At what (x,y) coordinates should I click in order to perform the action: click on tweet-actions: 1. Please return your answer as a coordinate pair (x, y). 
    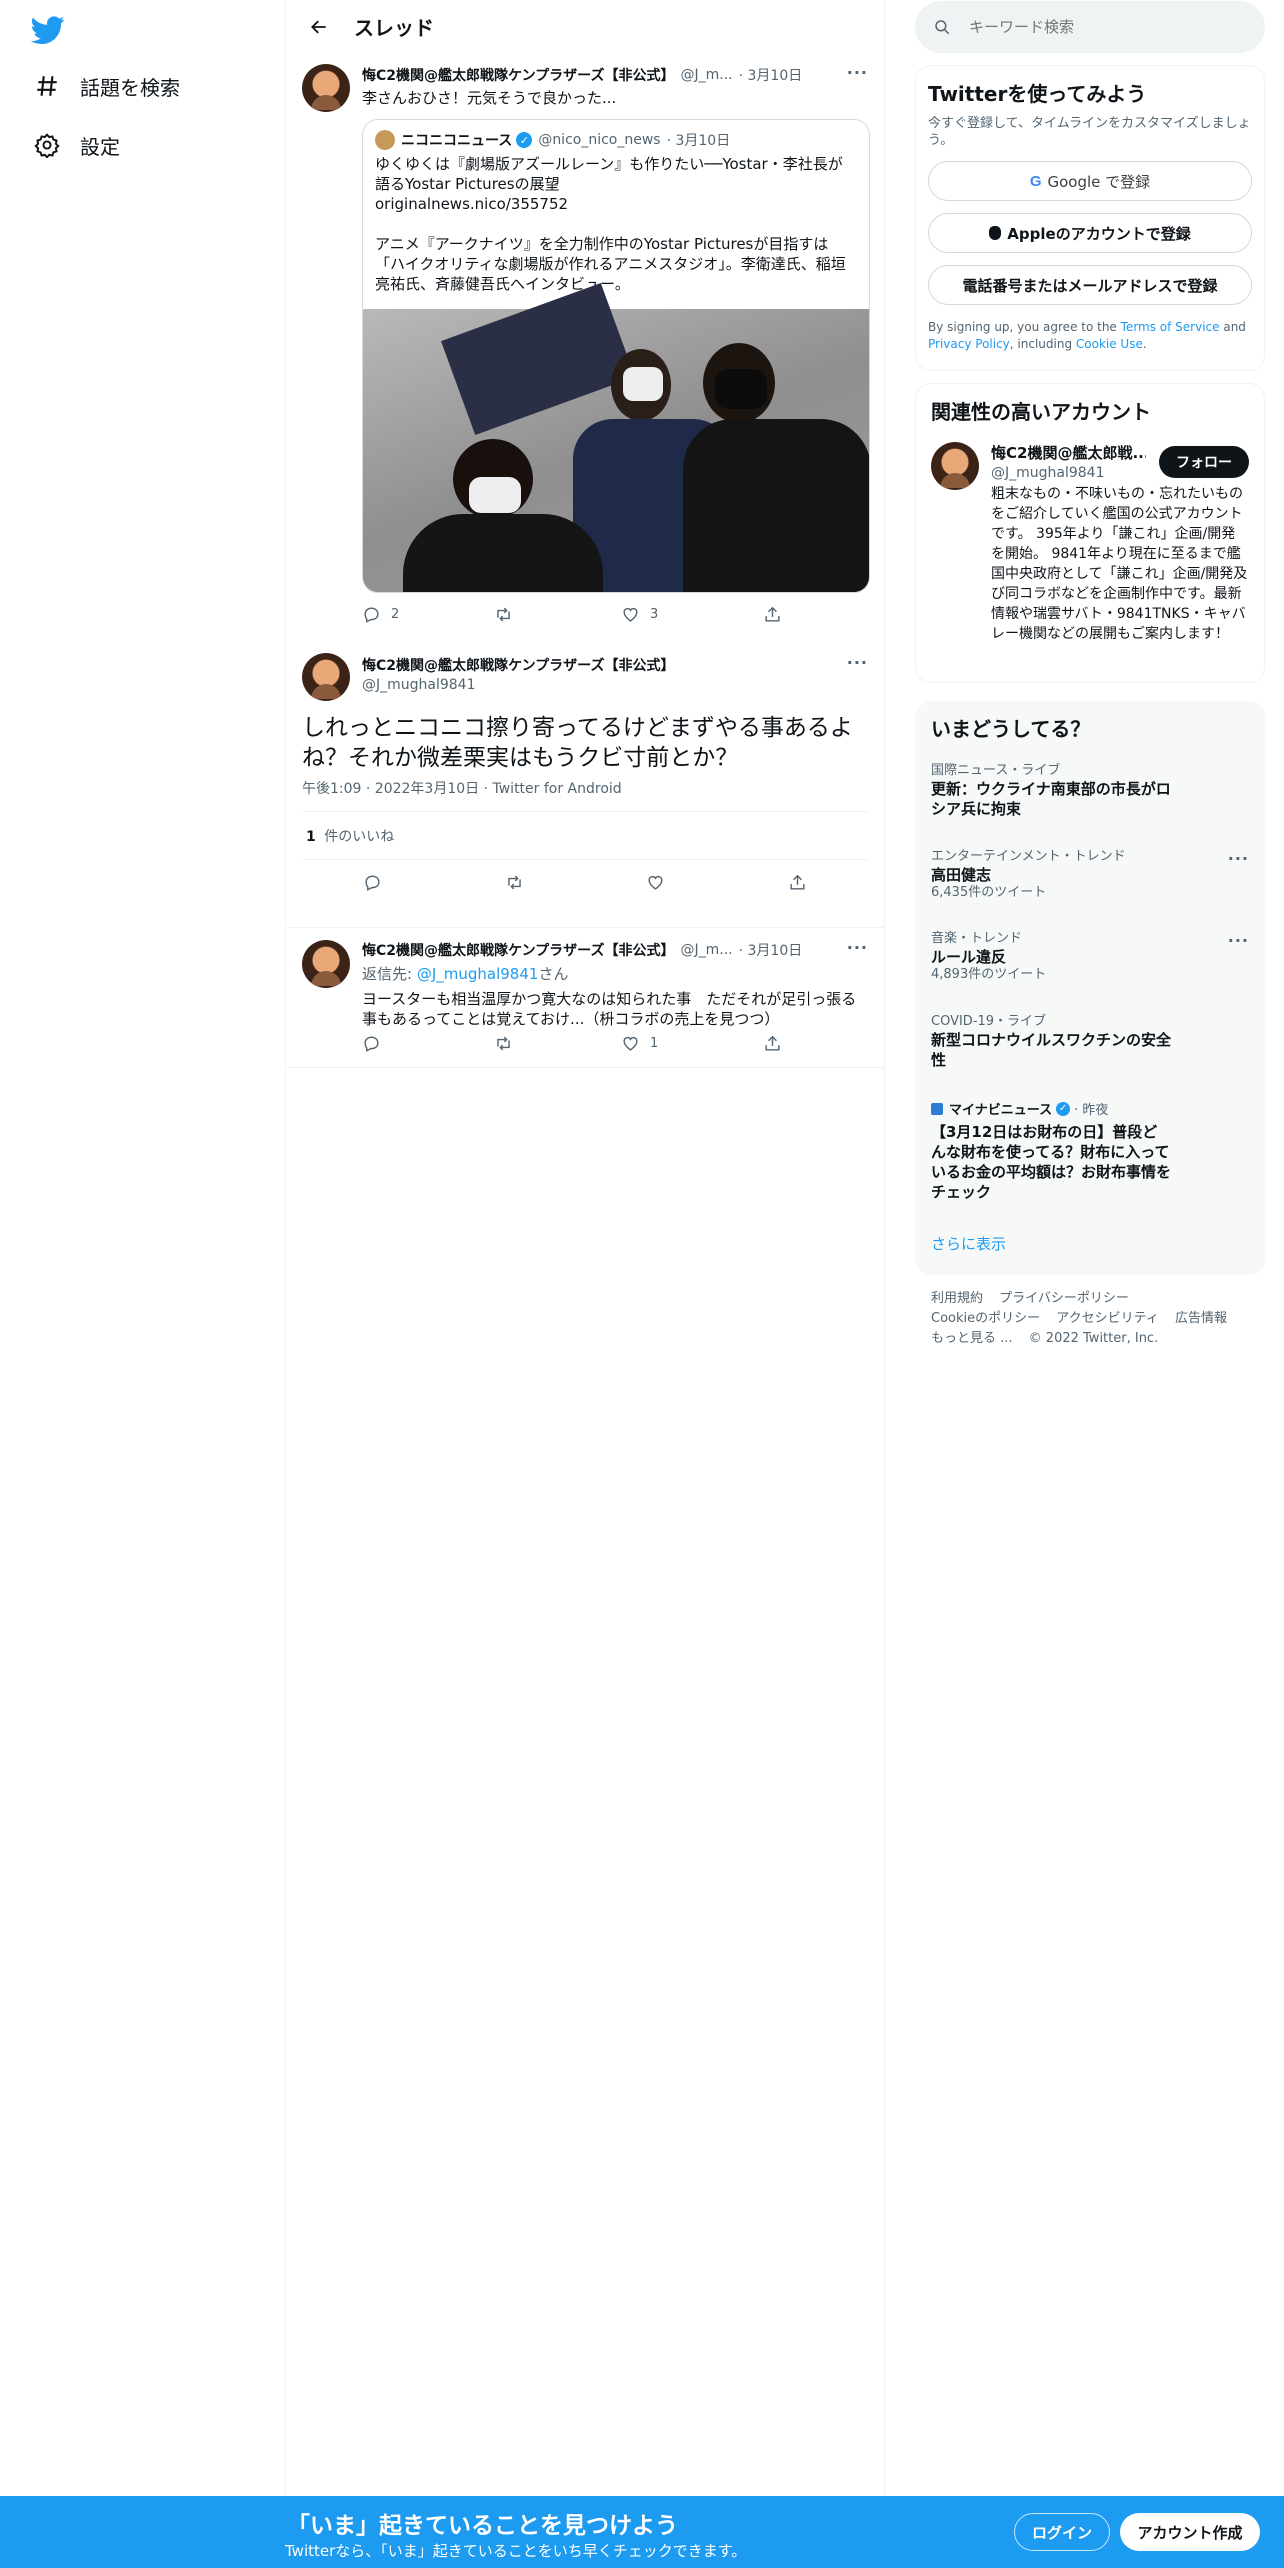
    Looking at the image, I should click on (572, 1043).